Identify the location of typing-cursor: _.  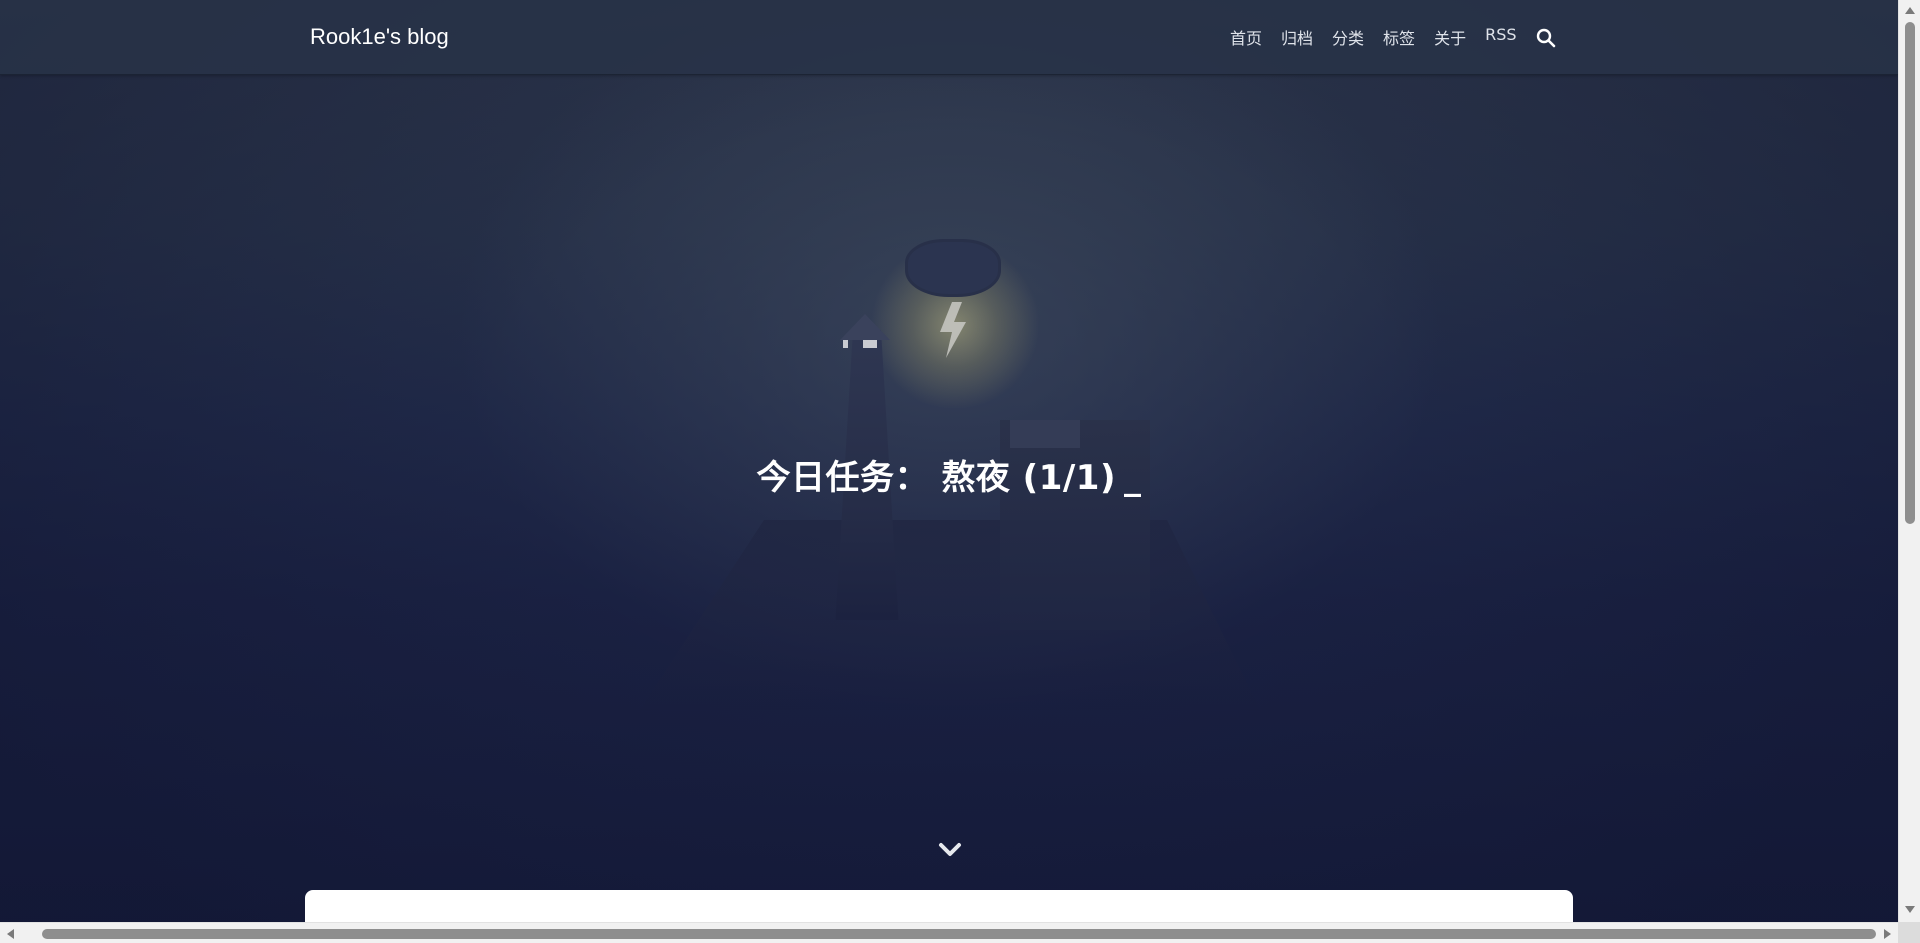
(1132, 478).